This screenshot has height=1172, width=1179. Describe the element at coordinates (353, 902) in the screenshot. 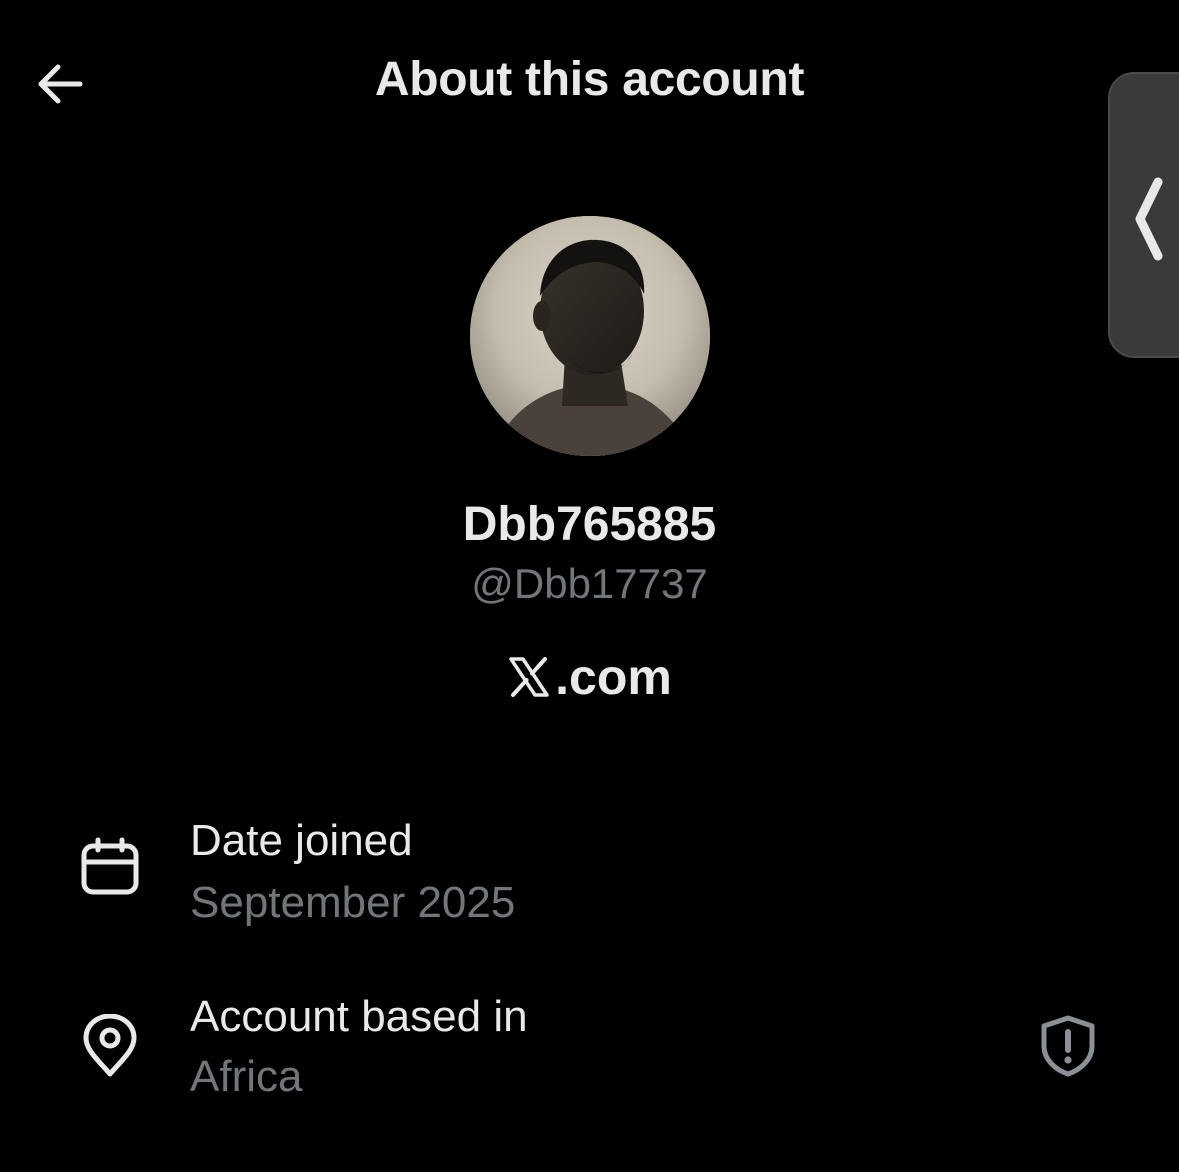

I see `date-joined-value: September 2025` at that location.